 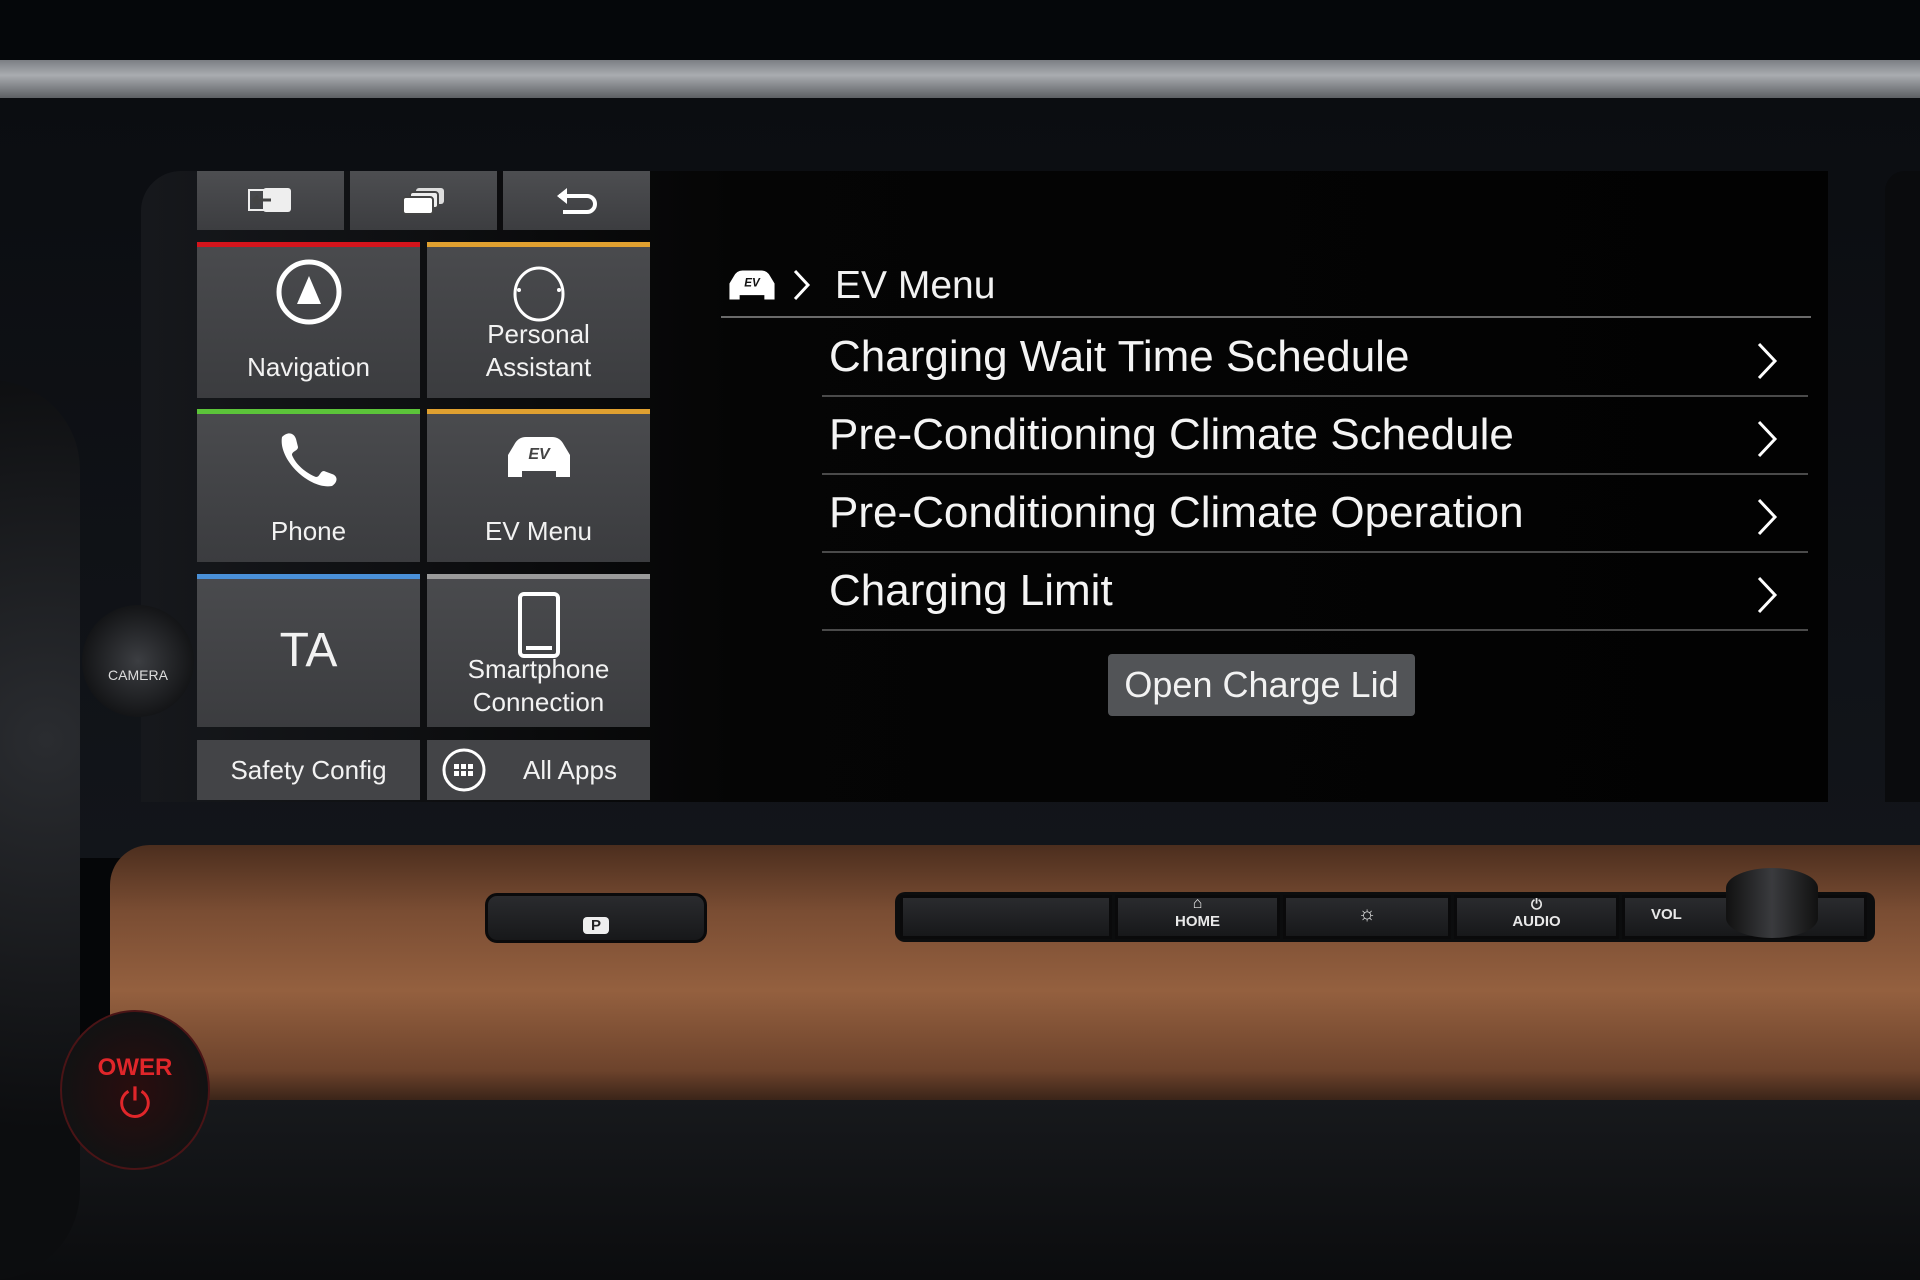 What do you see at coordinates (1666, 914) in the screenshot?
I see `volume-label: VOL` at bounding box center [1666, 914].